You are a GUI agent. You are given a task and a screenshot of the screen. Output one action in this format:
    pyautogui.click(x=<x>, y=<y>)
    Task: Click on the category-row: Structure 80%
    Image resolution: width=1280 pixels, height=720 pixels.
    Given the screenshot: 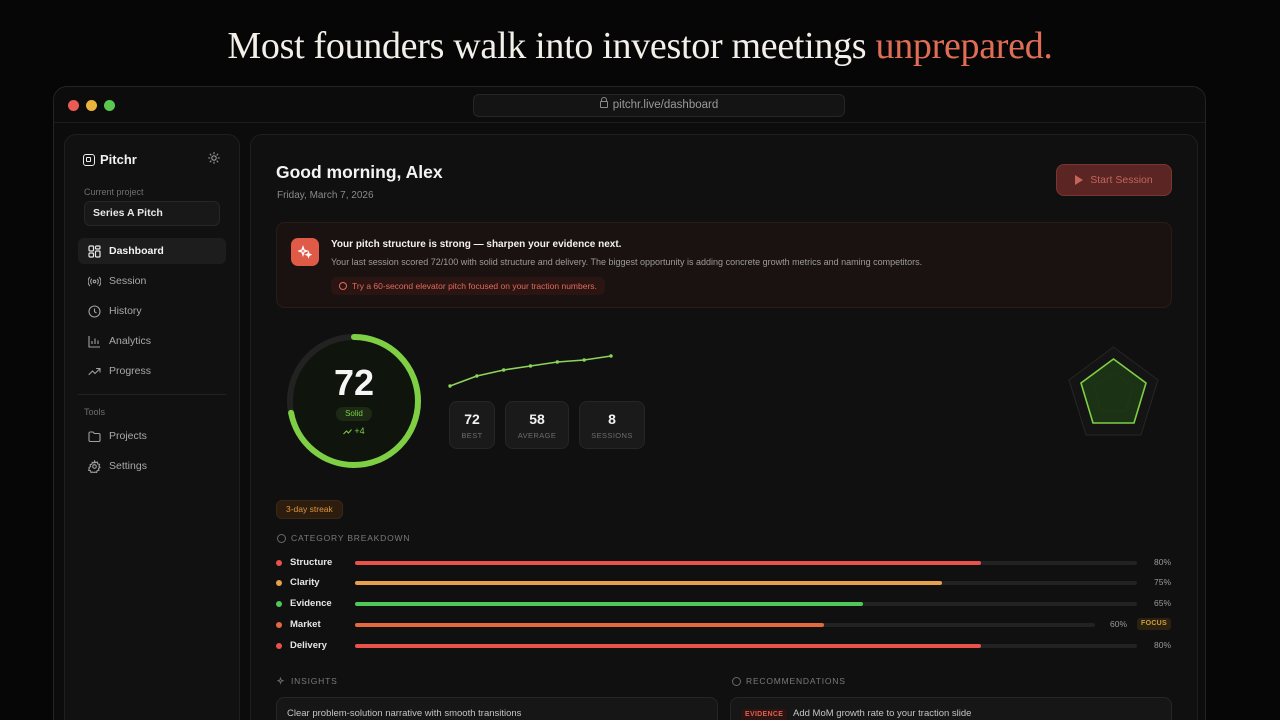 What is the action you would take?
    pyautogui.click(x=724, y=563)
    